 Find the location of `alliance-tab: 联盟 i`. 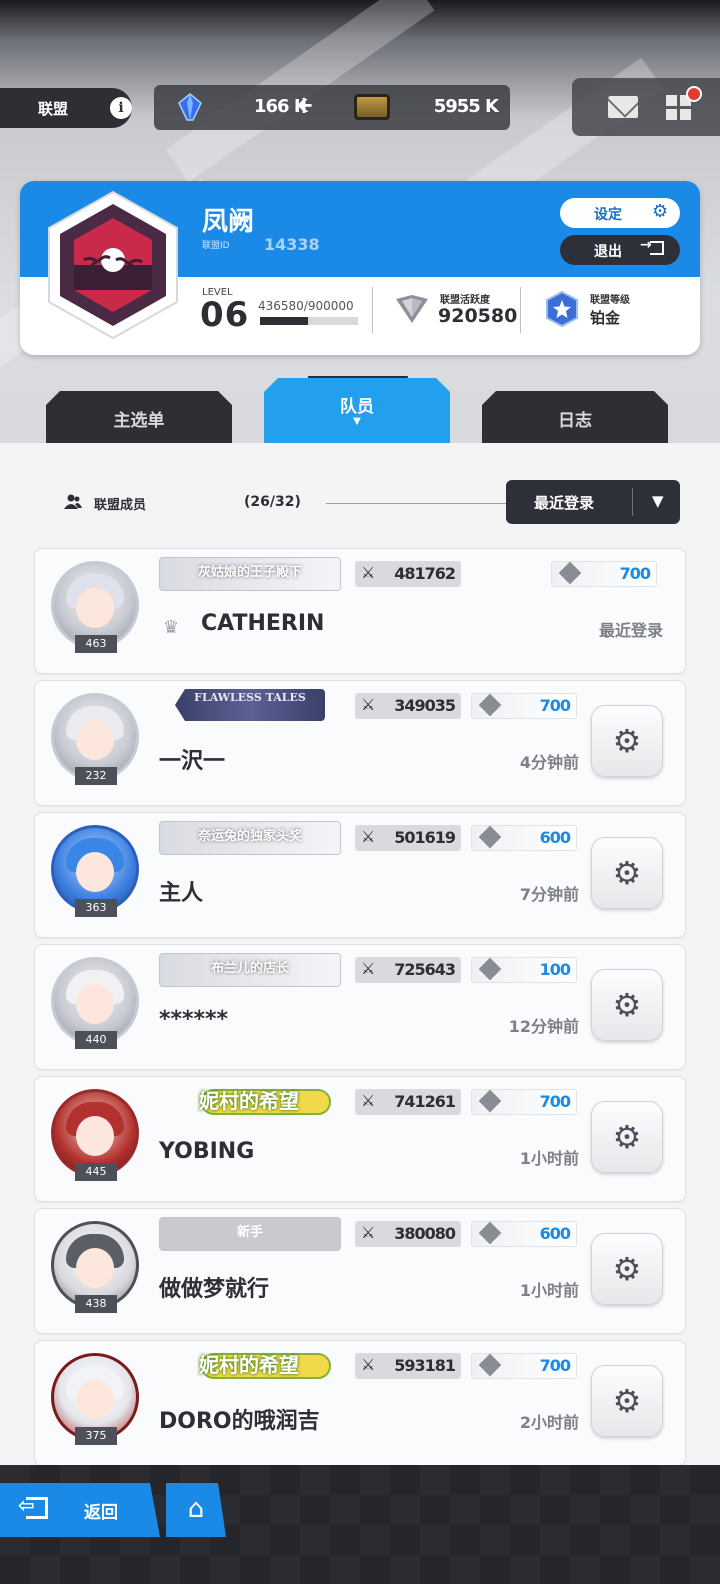

alliance-tab: 联盟 i is located at coordinates (66, 108).